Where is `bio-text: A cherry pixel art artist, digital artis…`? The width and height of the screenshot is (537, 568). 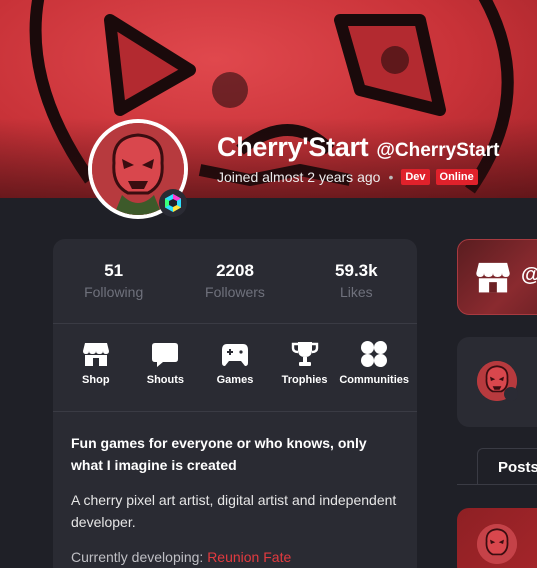
bio-text: A cherry pixel art artist, digital artis… is located at coordinates (234, 511).